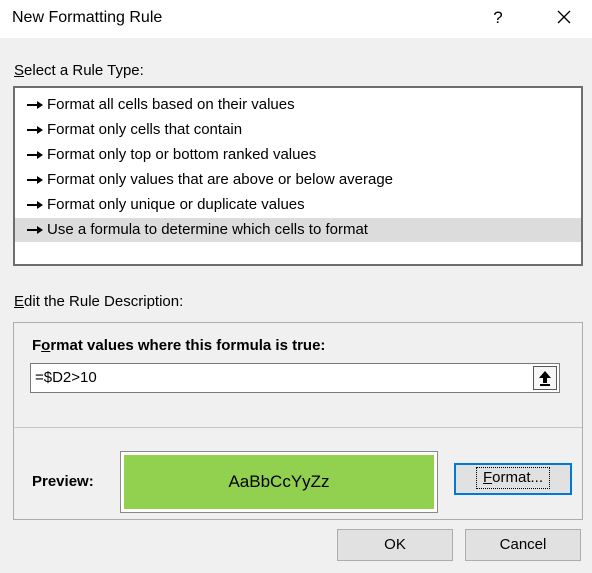 The height and width of the screenshot is (573, 592). I want to click on cancel-button: Cancel, so click(523, 545).